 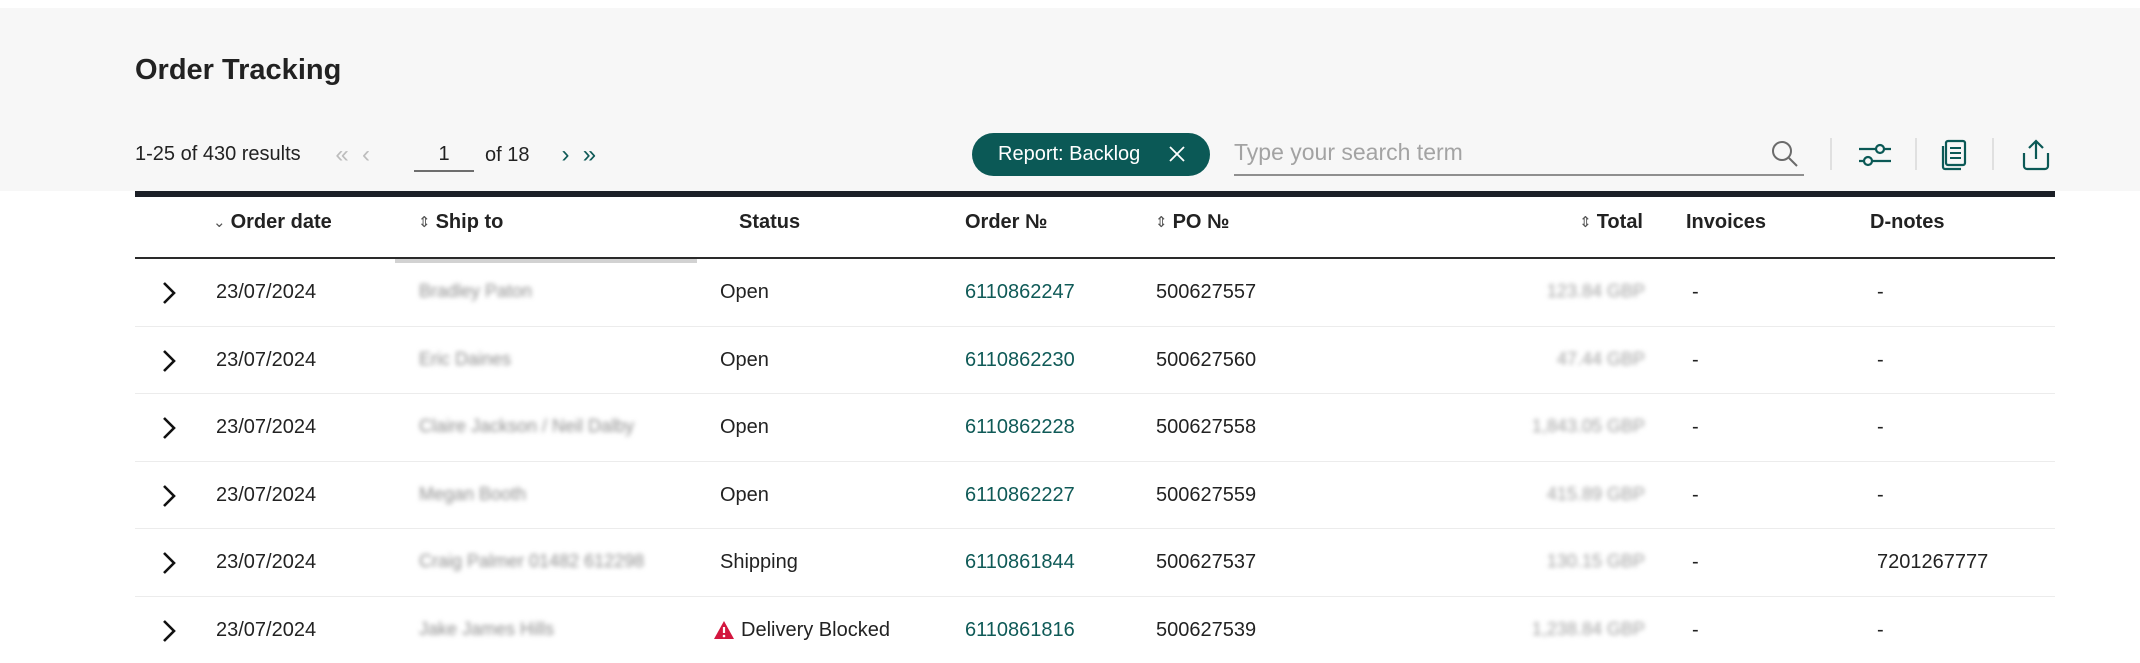 I want to click on po-number: 500627559, so click(x=1206, y=494).